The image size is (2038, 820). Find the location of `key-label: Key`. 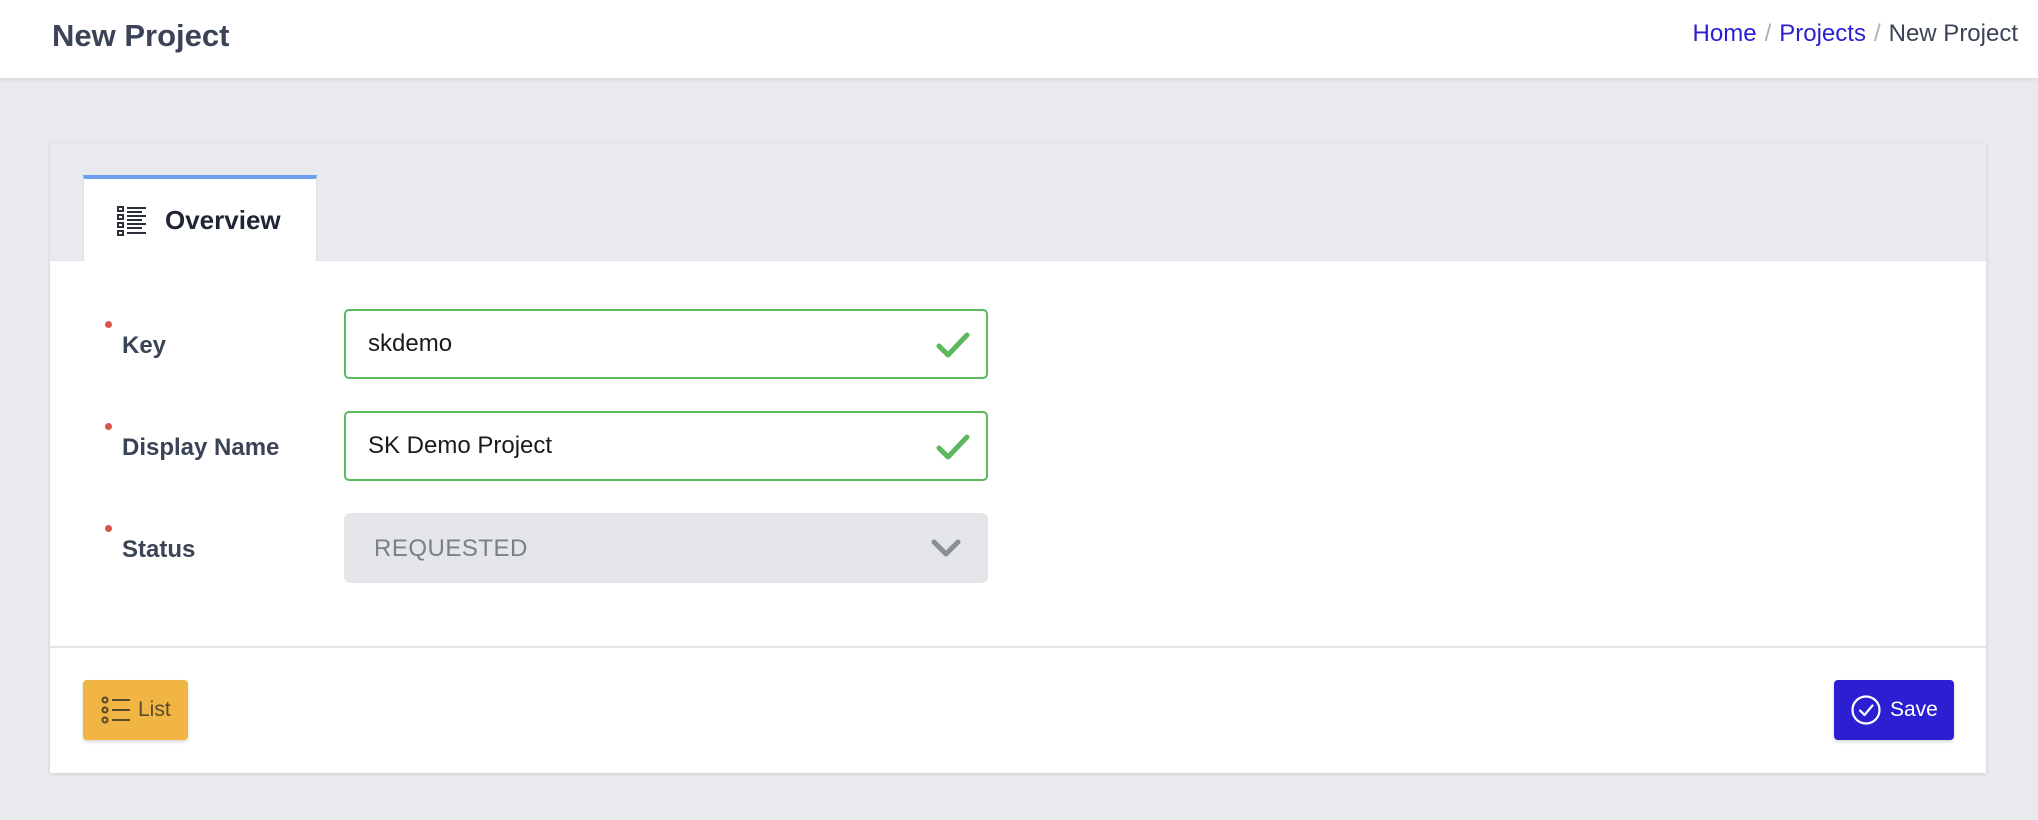

key-label: Key is located at coordinates (144, 345).